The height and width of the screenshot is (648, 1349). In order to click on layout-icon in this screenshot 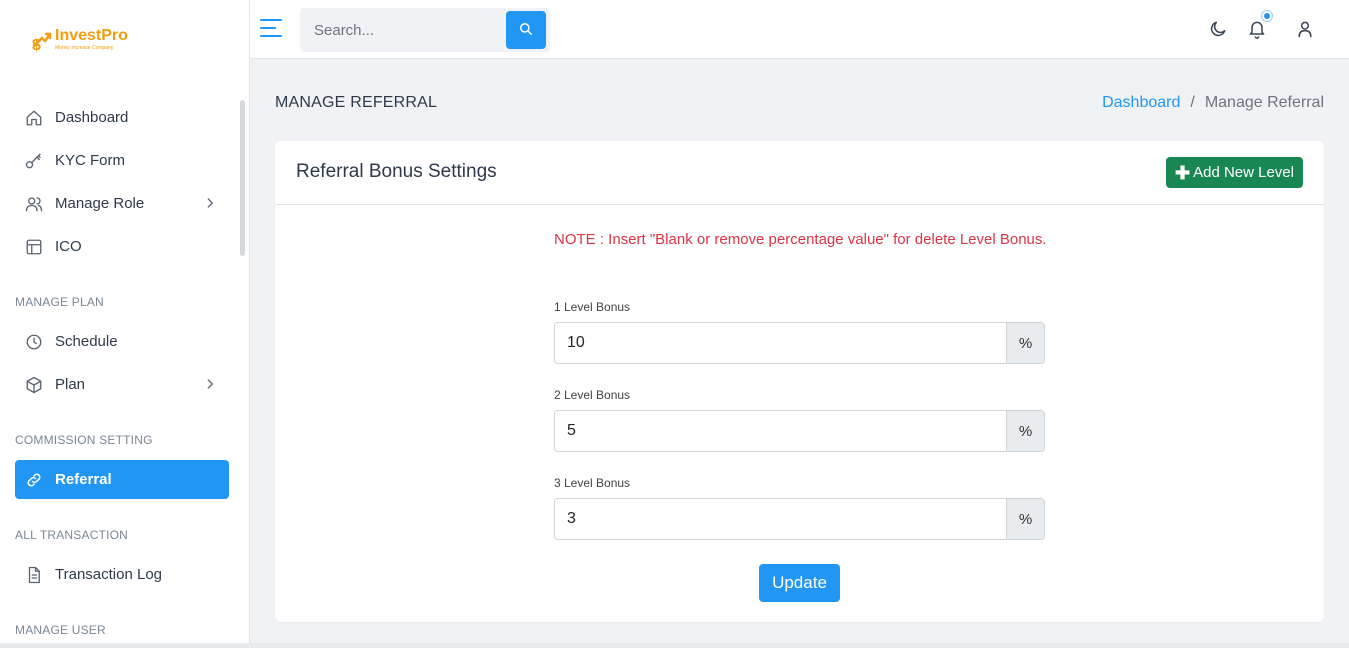, I will do `click(34, 247)`.